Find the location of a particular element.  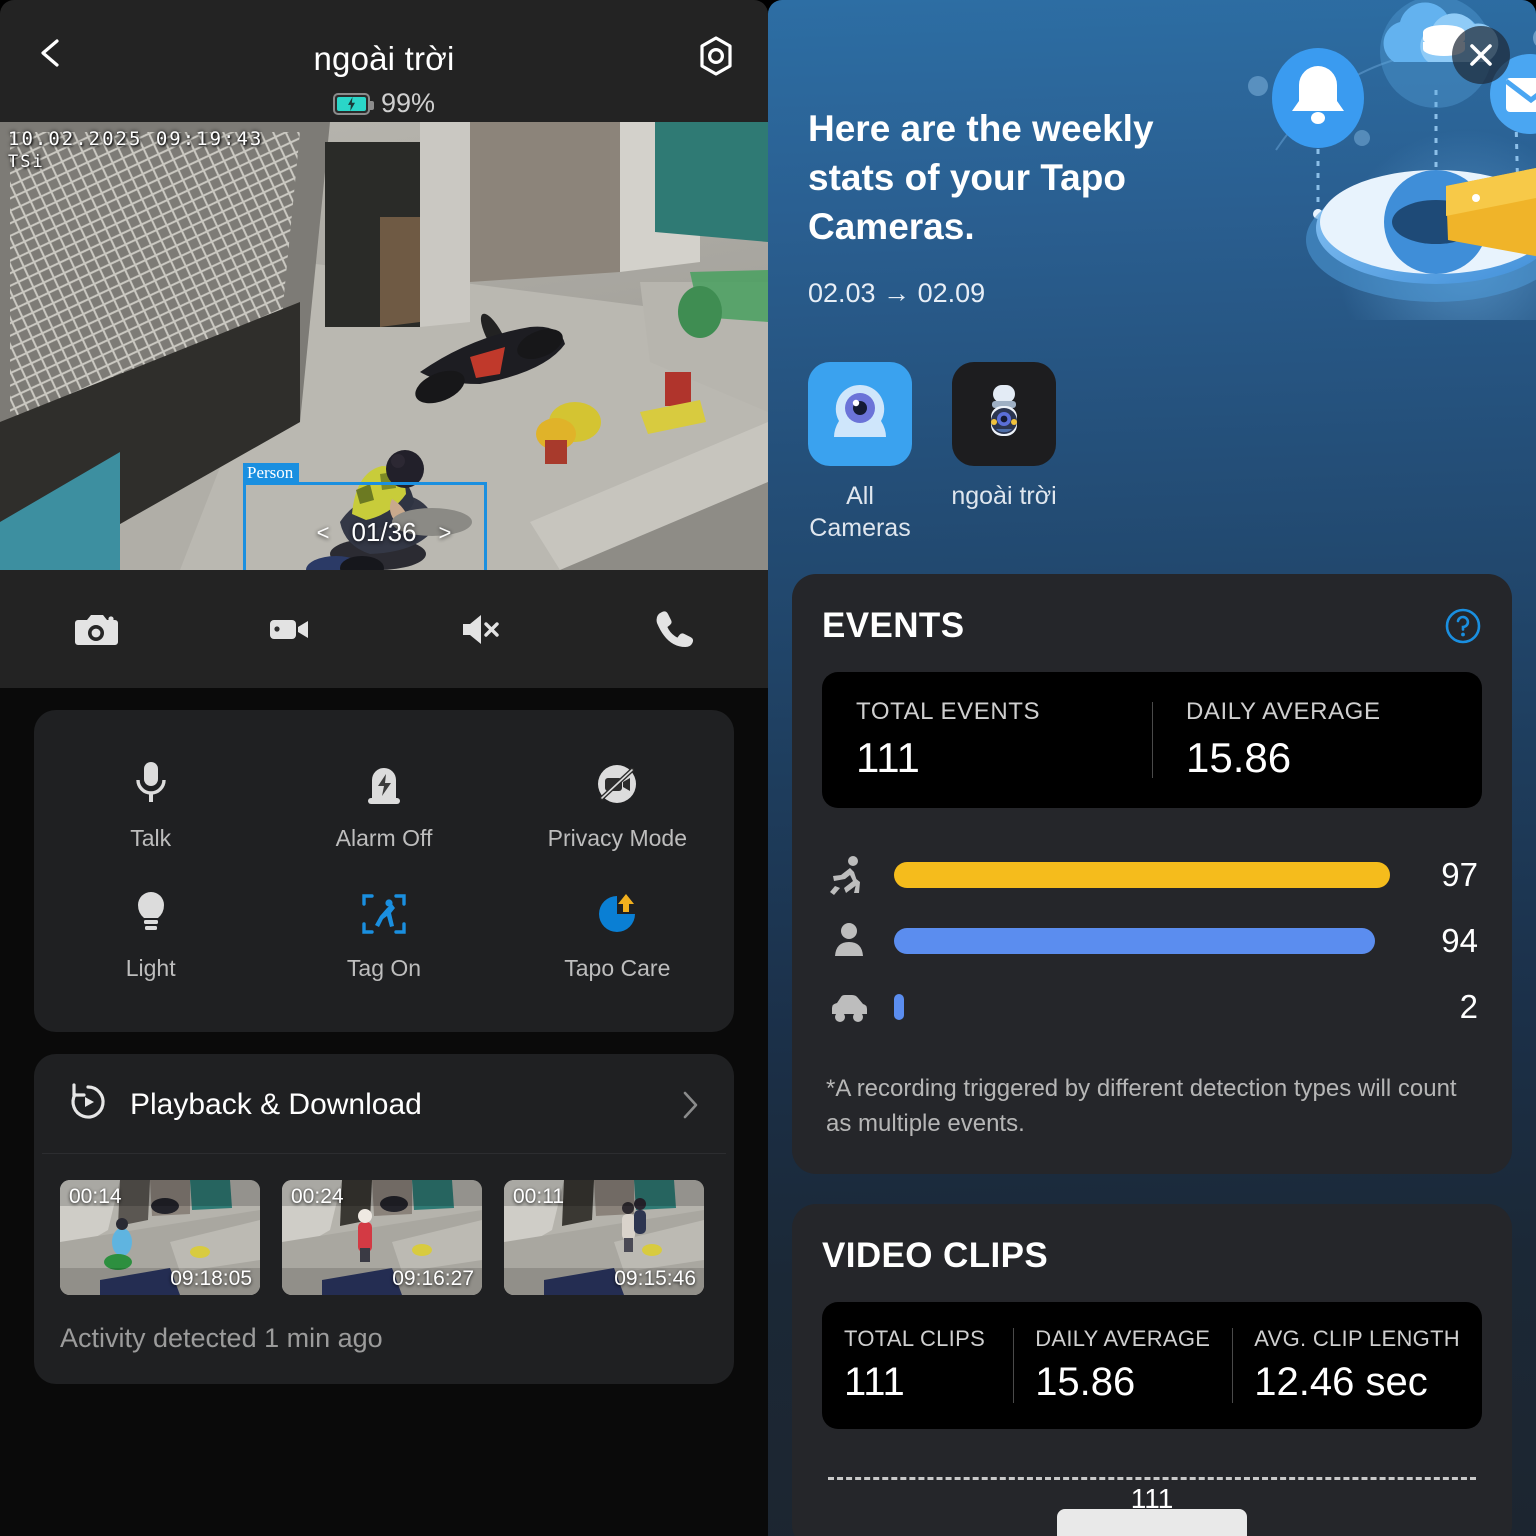

clip-duration: 00:24 is located at coordinates (317, 1196).